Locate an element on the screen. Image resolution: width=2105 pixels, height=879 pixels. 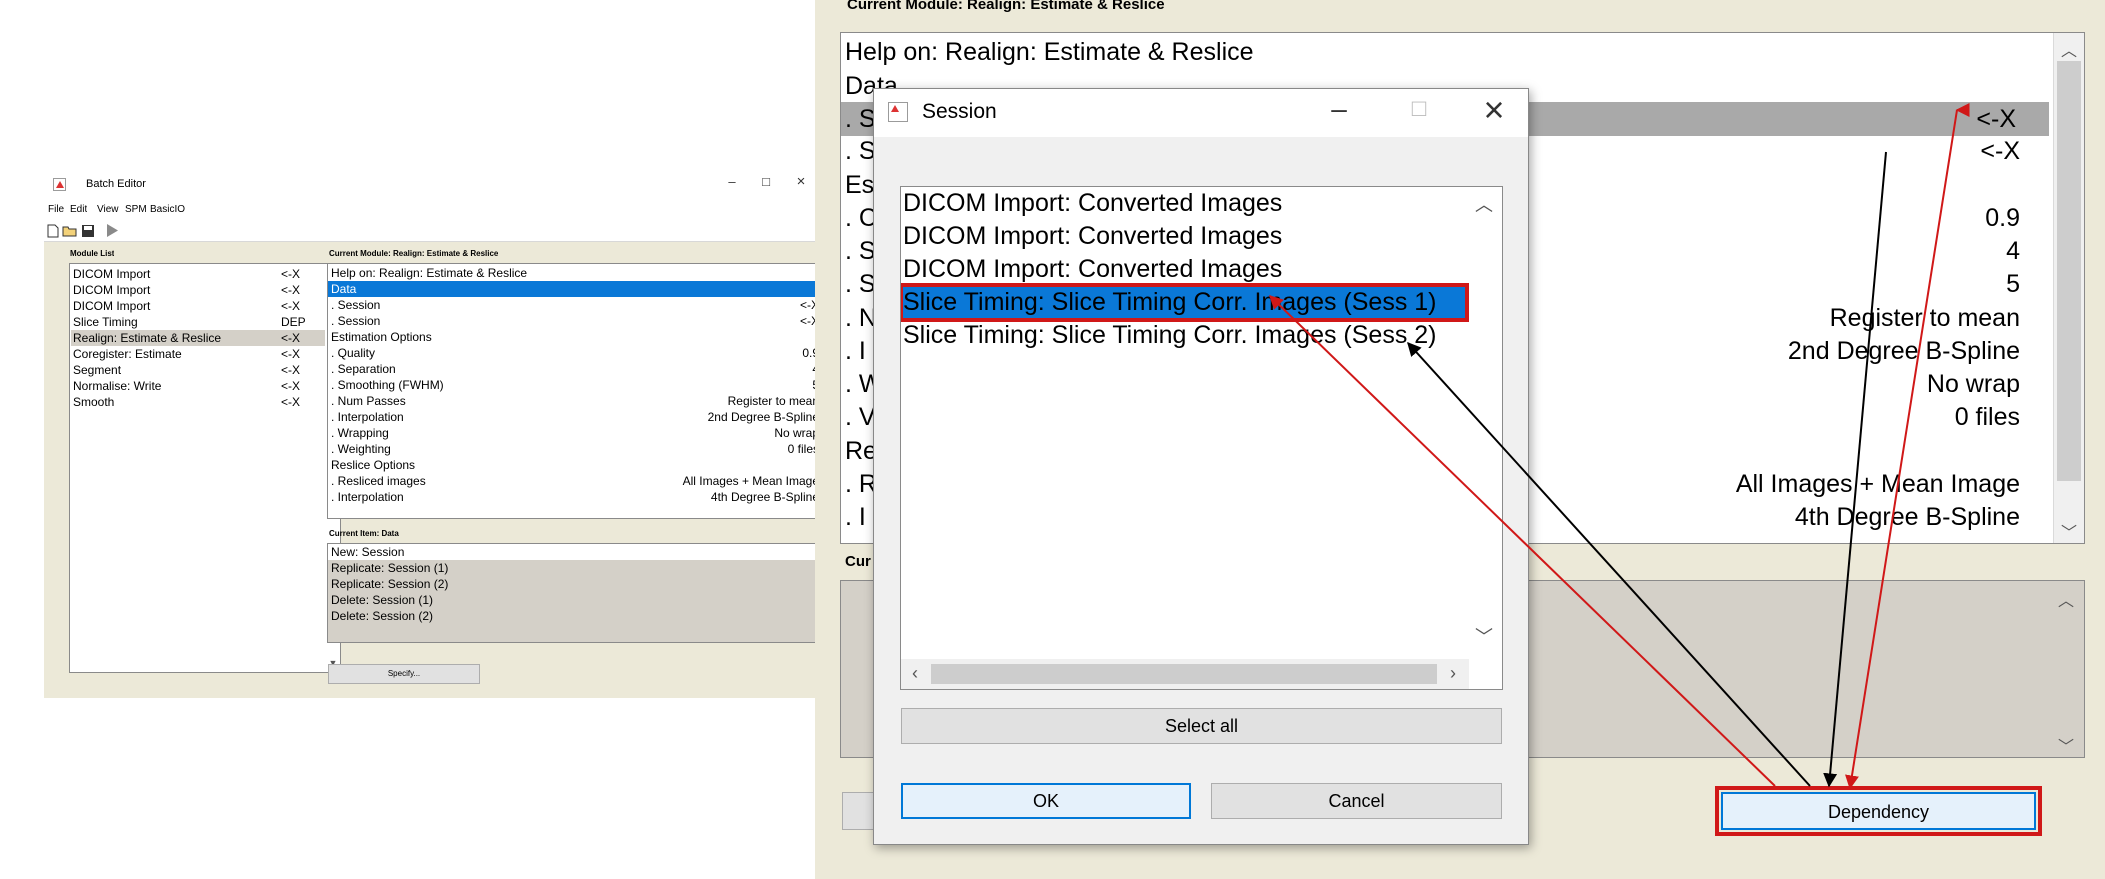
module-list-item: Slice Timing DEP is located at coordinates (199, 322).